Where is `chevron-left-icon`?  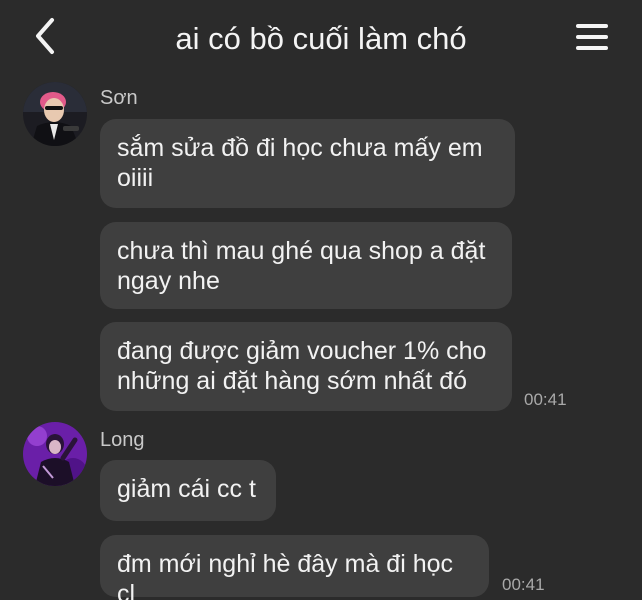
chevron-left-icon is located at coordinates (45, 36).